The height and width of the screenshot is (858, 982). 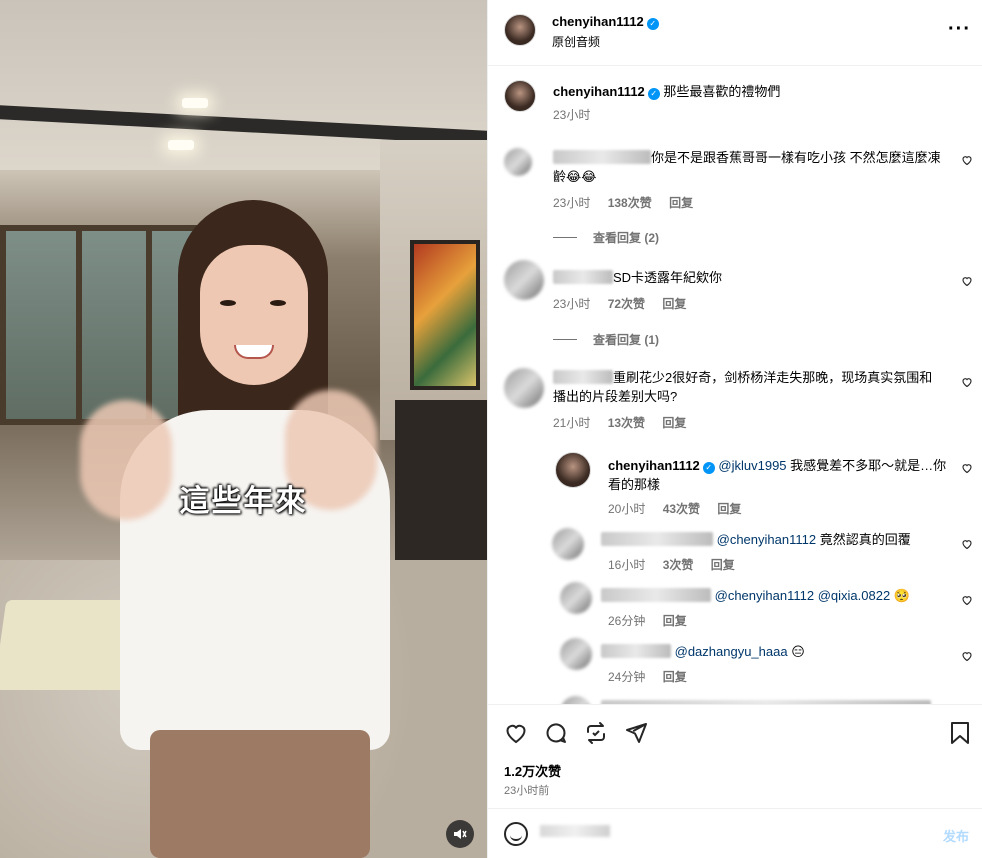 What do you see at coordinates (735, 699) in the screenshot?
I see `reply-item-partial` at bounding box center [735, 699].